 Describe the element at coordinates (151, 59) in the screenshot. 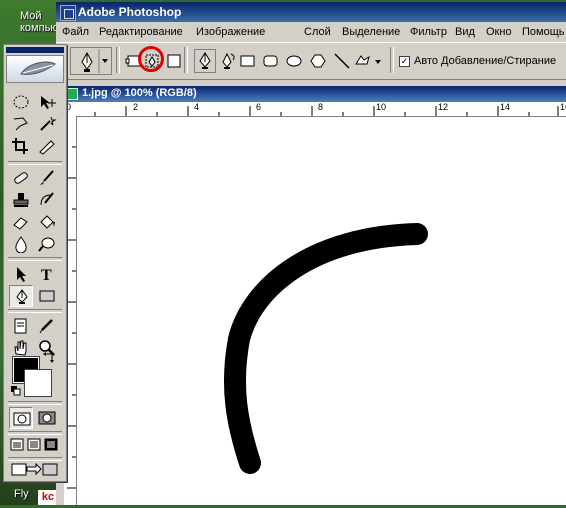

I see `highlight-circle` at that location.